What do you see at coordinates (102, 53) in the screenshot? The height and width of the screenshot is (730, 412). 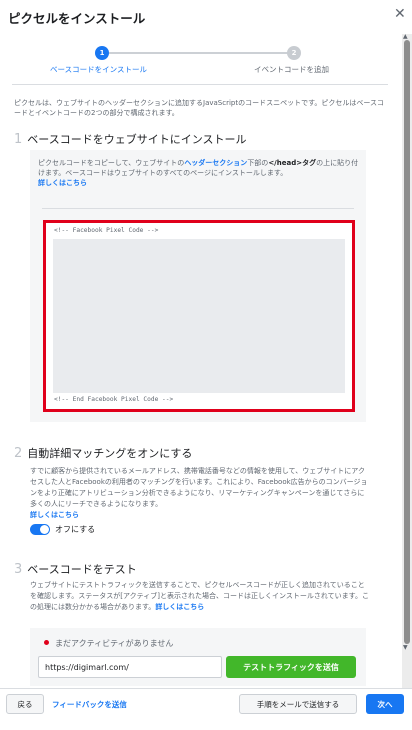 I see `step-1-indicator: 1` at bounding box center [102, 53].